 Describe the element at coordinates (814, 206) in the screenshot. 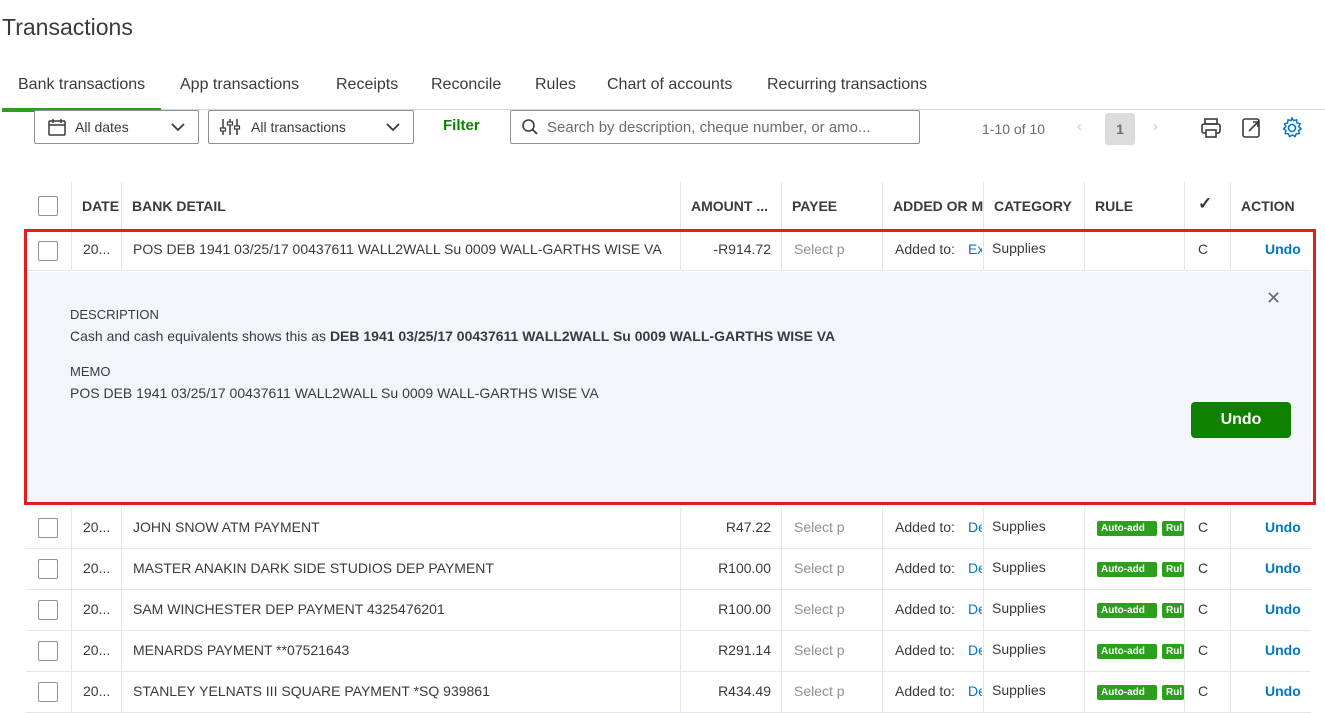

I see `col-payee: PAYEE` at that location.